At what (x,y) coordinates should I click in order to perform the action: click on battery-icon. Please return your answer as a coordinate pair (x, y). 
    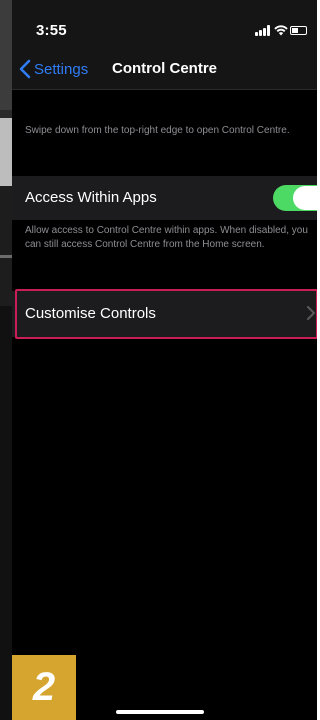
    Looking at the image, I should click on (298, 30).